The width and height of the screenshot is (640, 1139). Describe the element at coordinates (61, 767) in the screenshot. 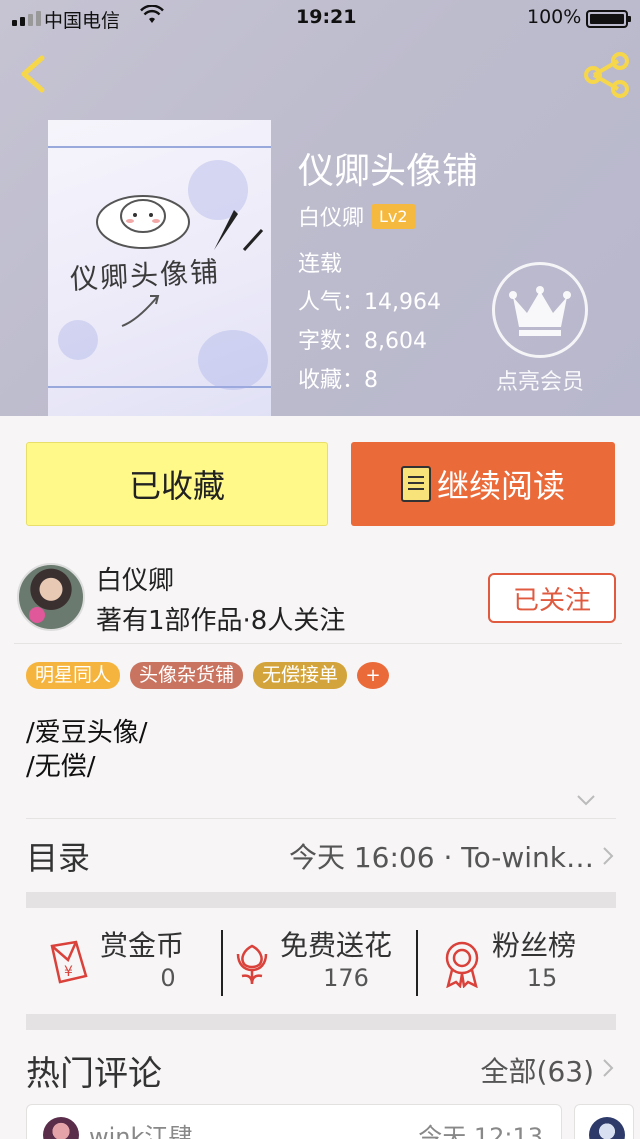

I see `description-line: /无偿/` at that location.